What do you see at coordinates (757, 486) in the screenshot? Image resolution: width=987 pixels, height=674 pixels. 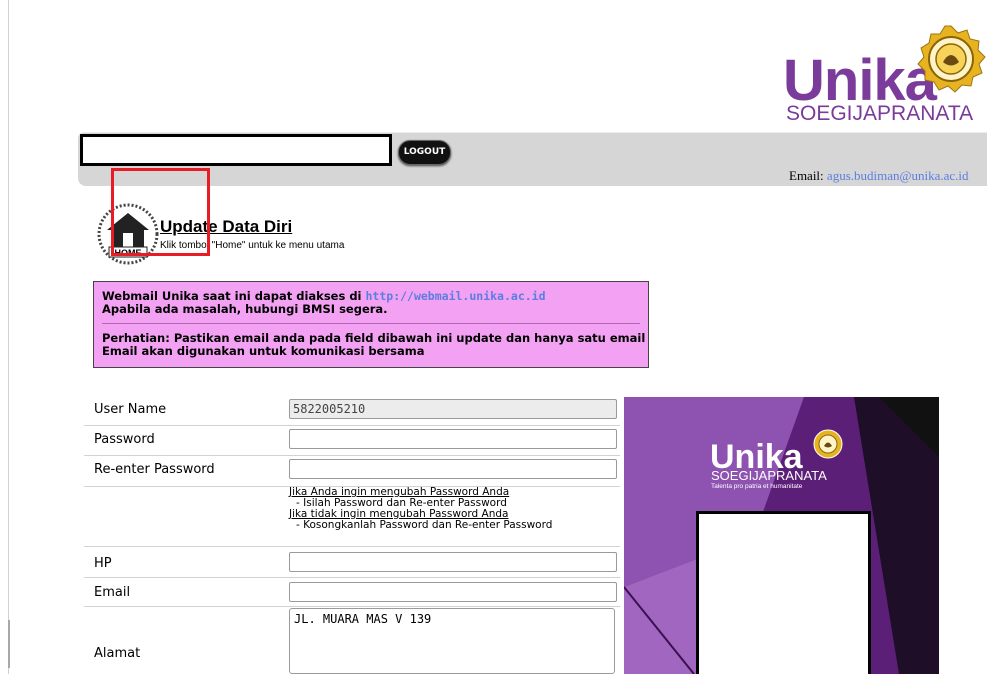 I see `card-tagline: Talenta pro patria et humanitate` at bounding box center [757, 486].